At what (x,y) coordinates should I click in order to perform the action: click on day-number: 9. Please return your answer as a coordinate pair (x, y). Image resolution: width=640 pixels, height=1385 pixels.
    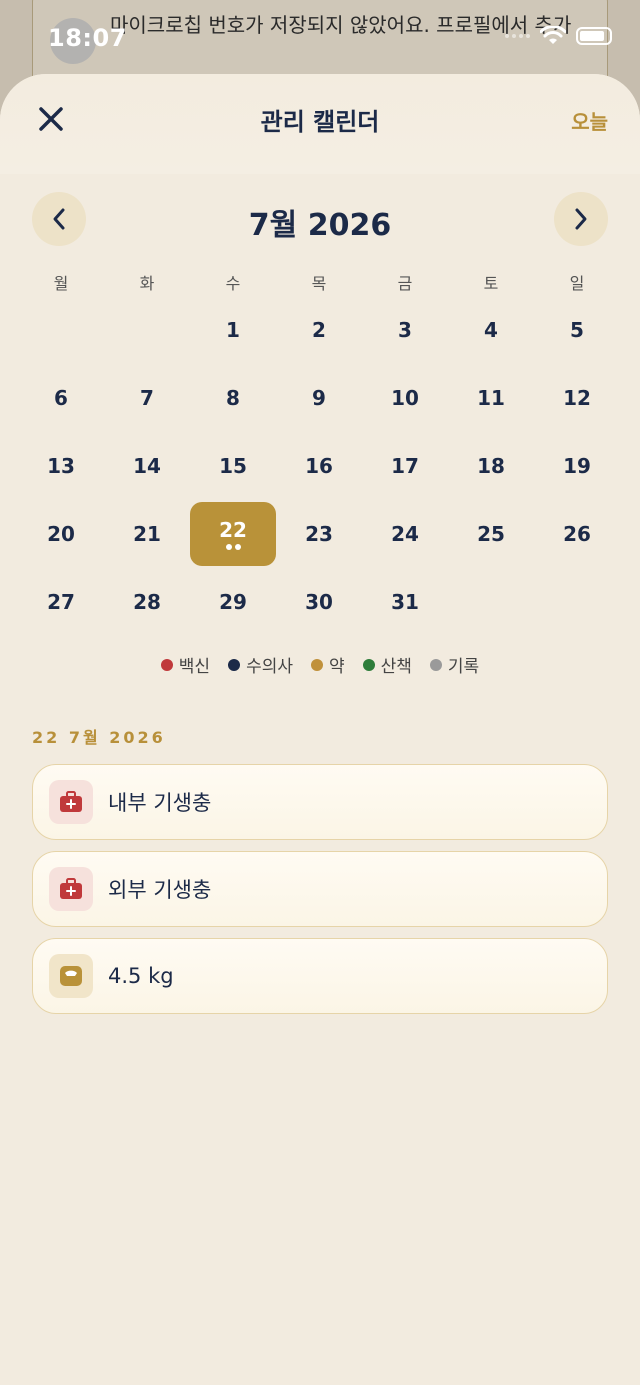
    Looking at the image, I should click on (319, 398).